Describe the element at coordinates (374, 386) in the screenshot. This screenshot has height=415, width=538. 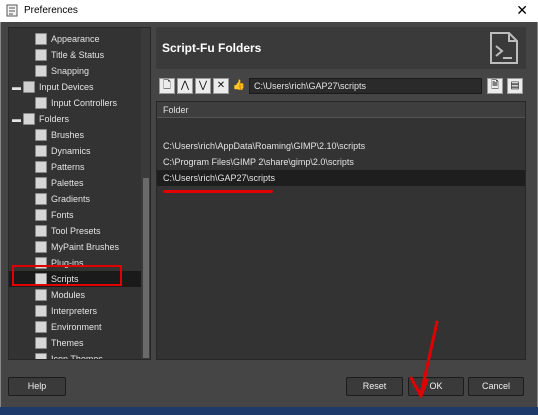
I see `reset-button: Reset` at that location.